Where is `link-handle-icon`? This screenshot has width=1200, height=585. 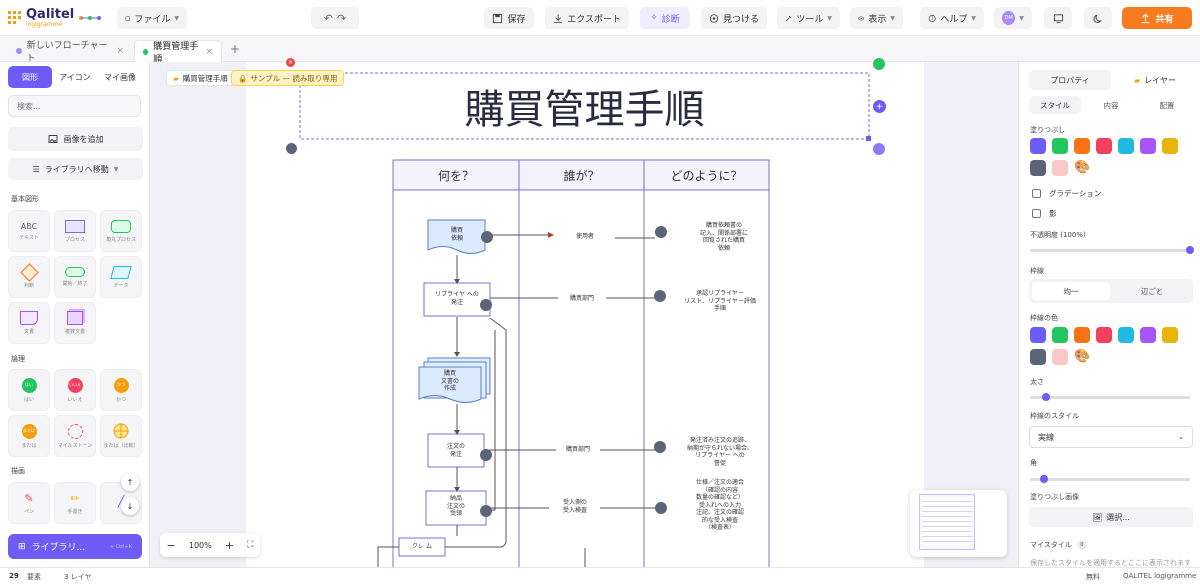
link-handle-icon is located at coordinates (291, 148).